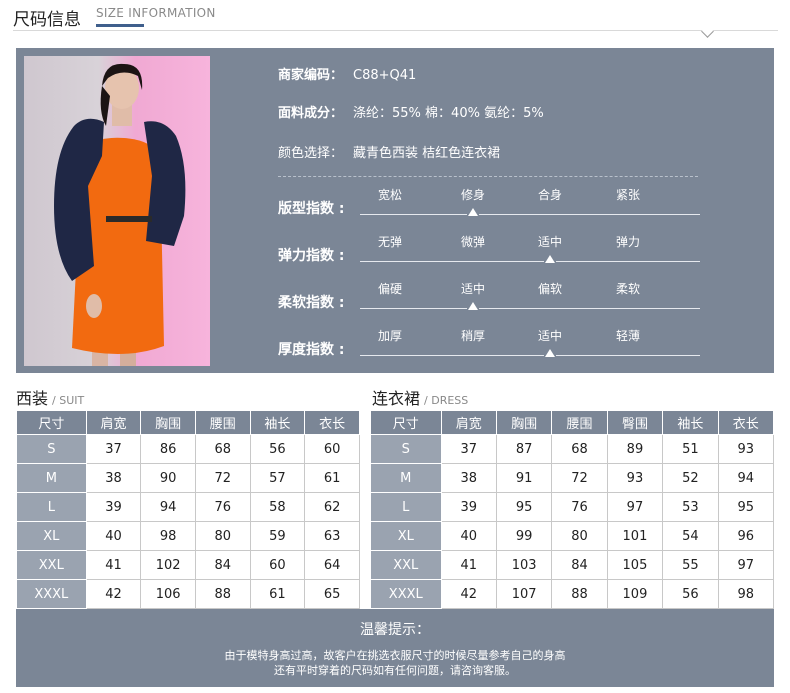 The height and width of the screenshot is (693, 790). Describe the element at coordinates (446, 400) in the screenshot. I see `dress-title-en: / DRESS` at that location.